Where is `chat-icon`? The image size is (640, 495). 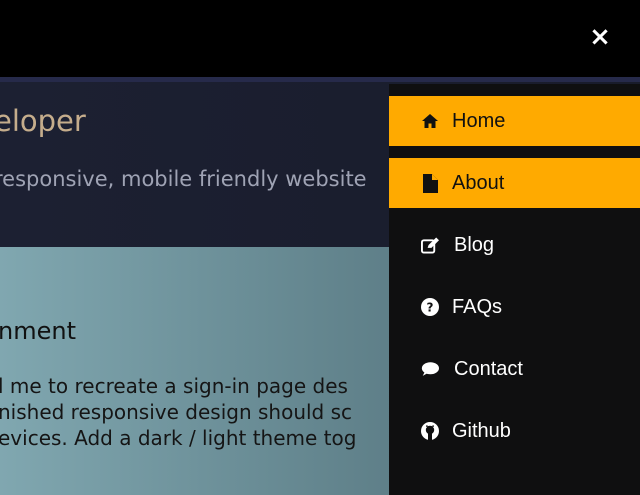 chat-icon is located at coordinates (430, 369).